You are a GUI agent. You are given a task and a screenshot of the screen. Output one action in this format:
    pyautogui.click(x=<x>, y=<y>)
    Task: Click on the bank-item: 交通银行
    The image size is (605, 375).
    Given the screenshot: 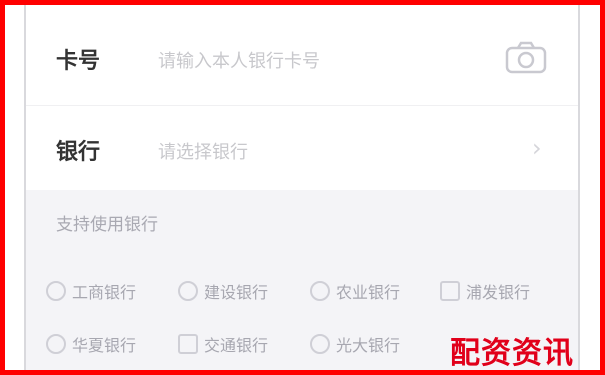 What is the action you would take?
    pyautogui.click(x=223, y=344)
    